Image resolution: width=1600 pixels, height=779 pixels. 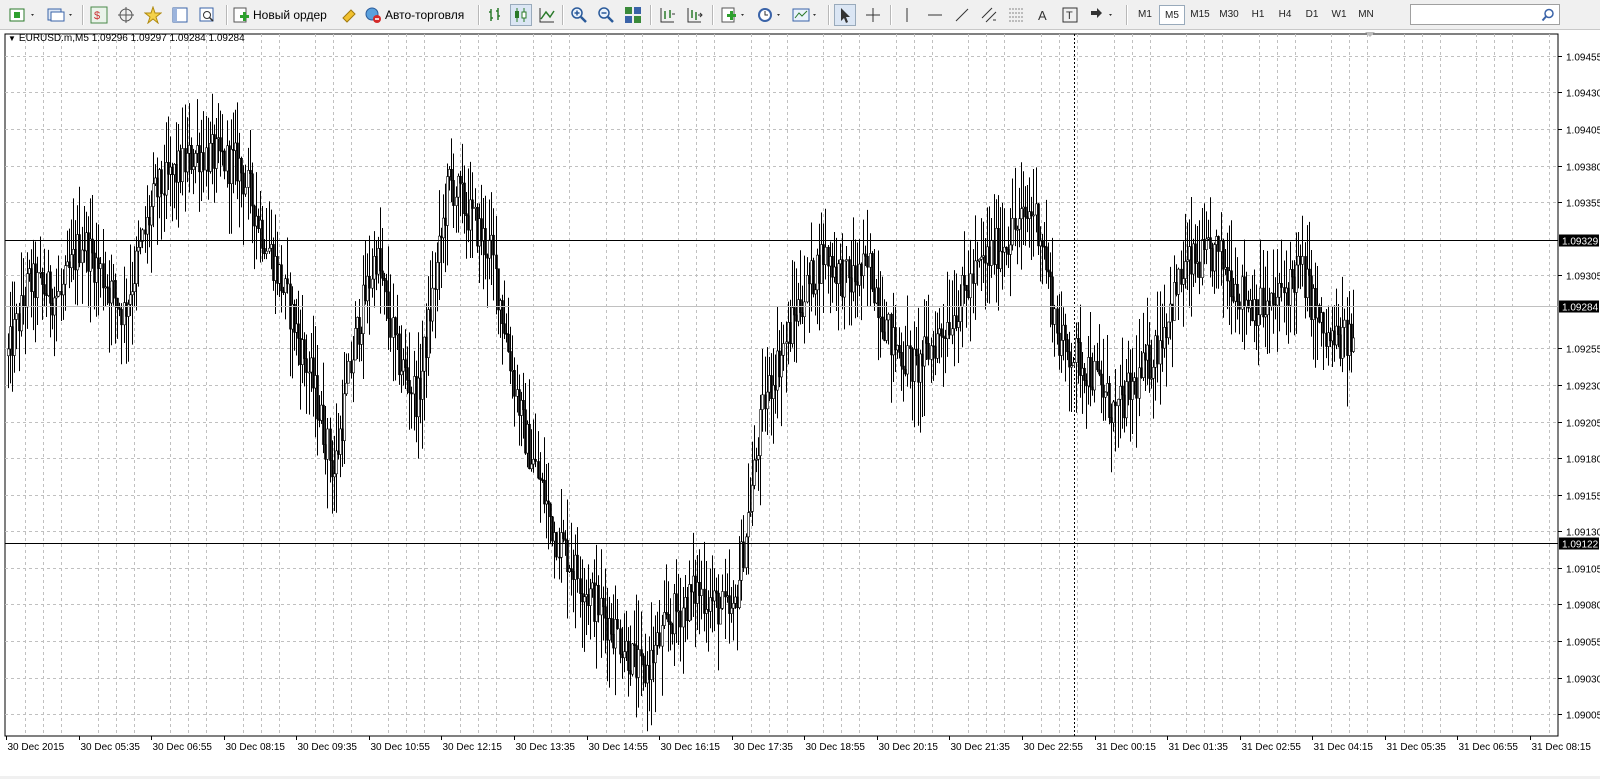 What do you see at coordinates (806, 15) in the screenshot?
I see `templates-button` at bounding box center [806, 15].